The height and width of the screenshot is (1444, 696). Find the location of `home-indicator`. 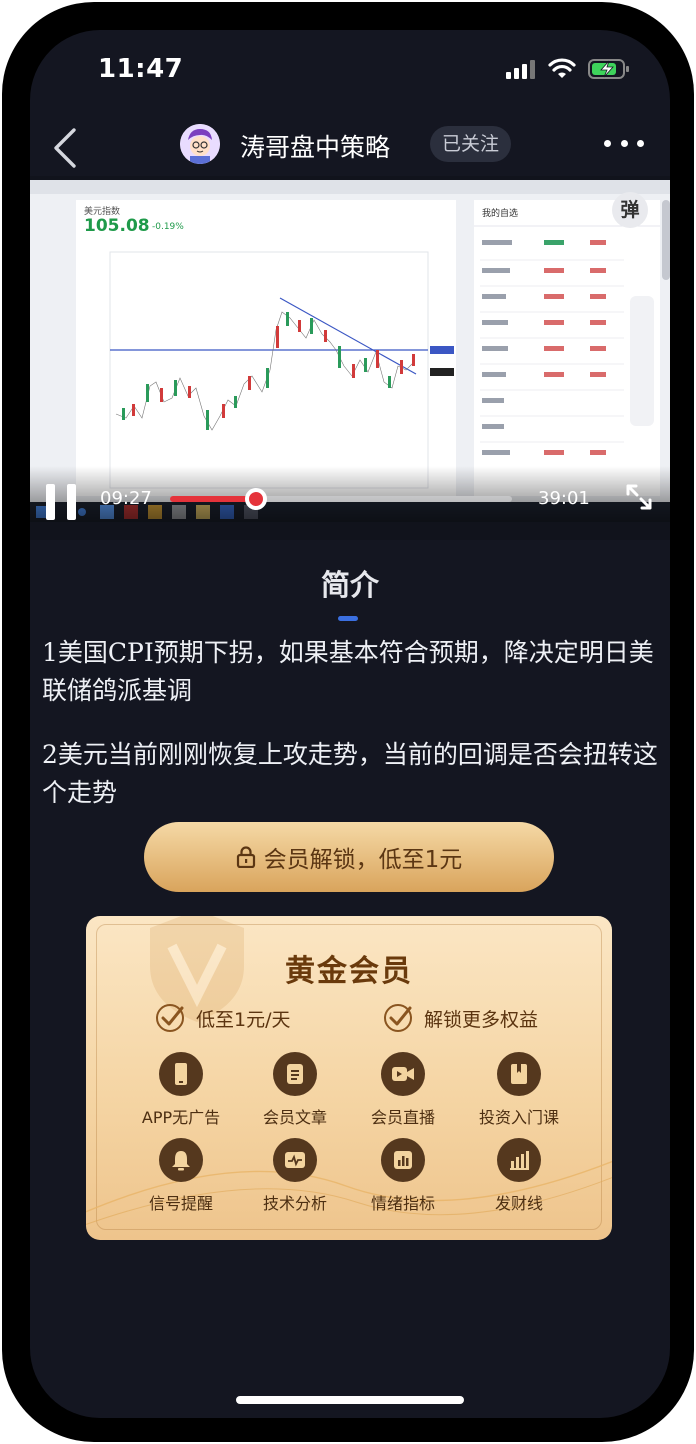

home-indicator is located at coordinates (350, 1400).